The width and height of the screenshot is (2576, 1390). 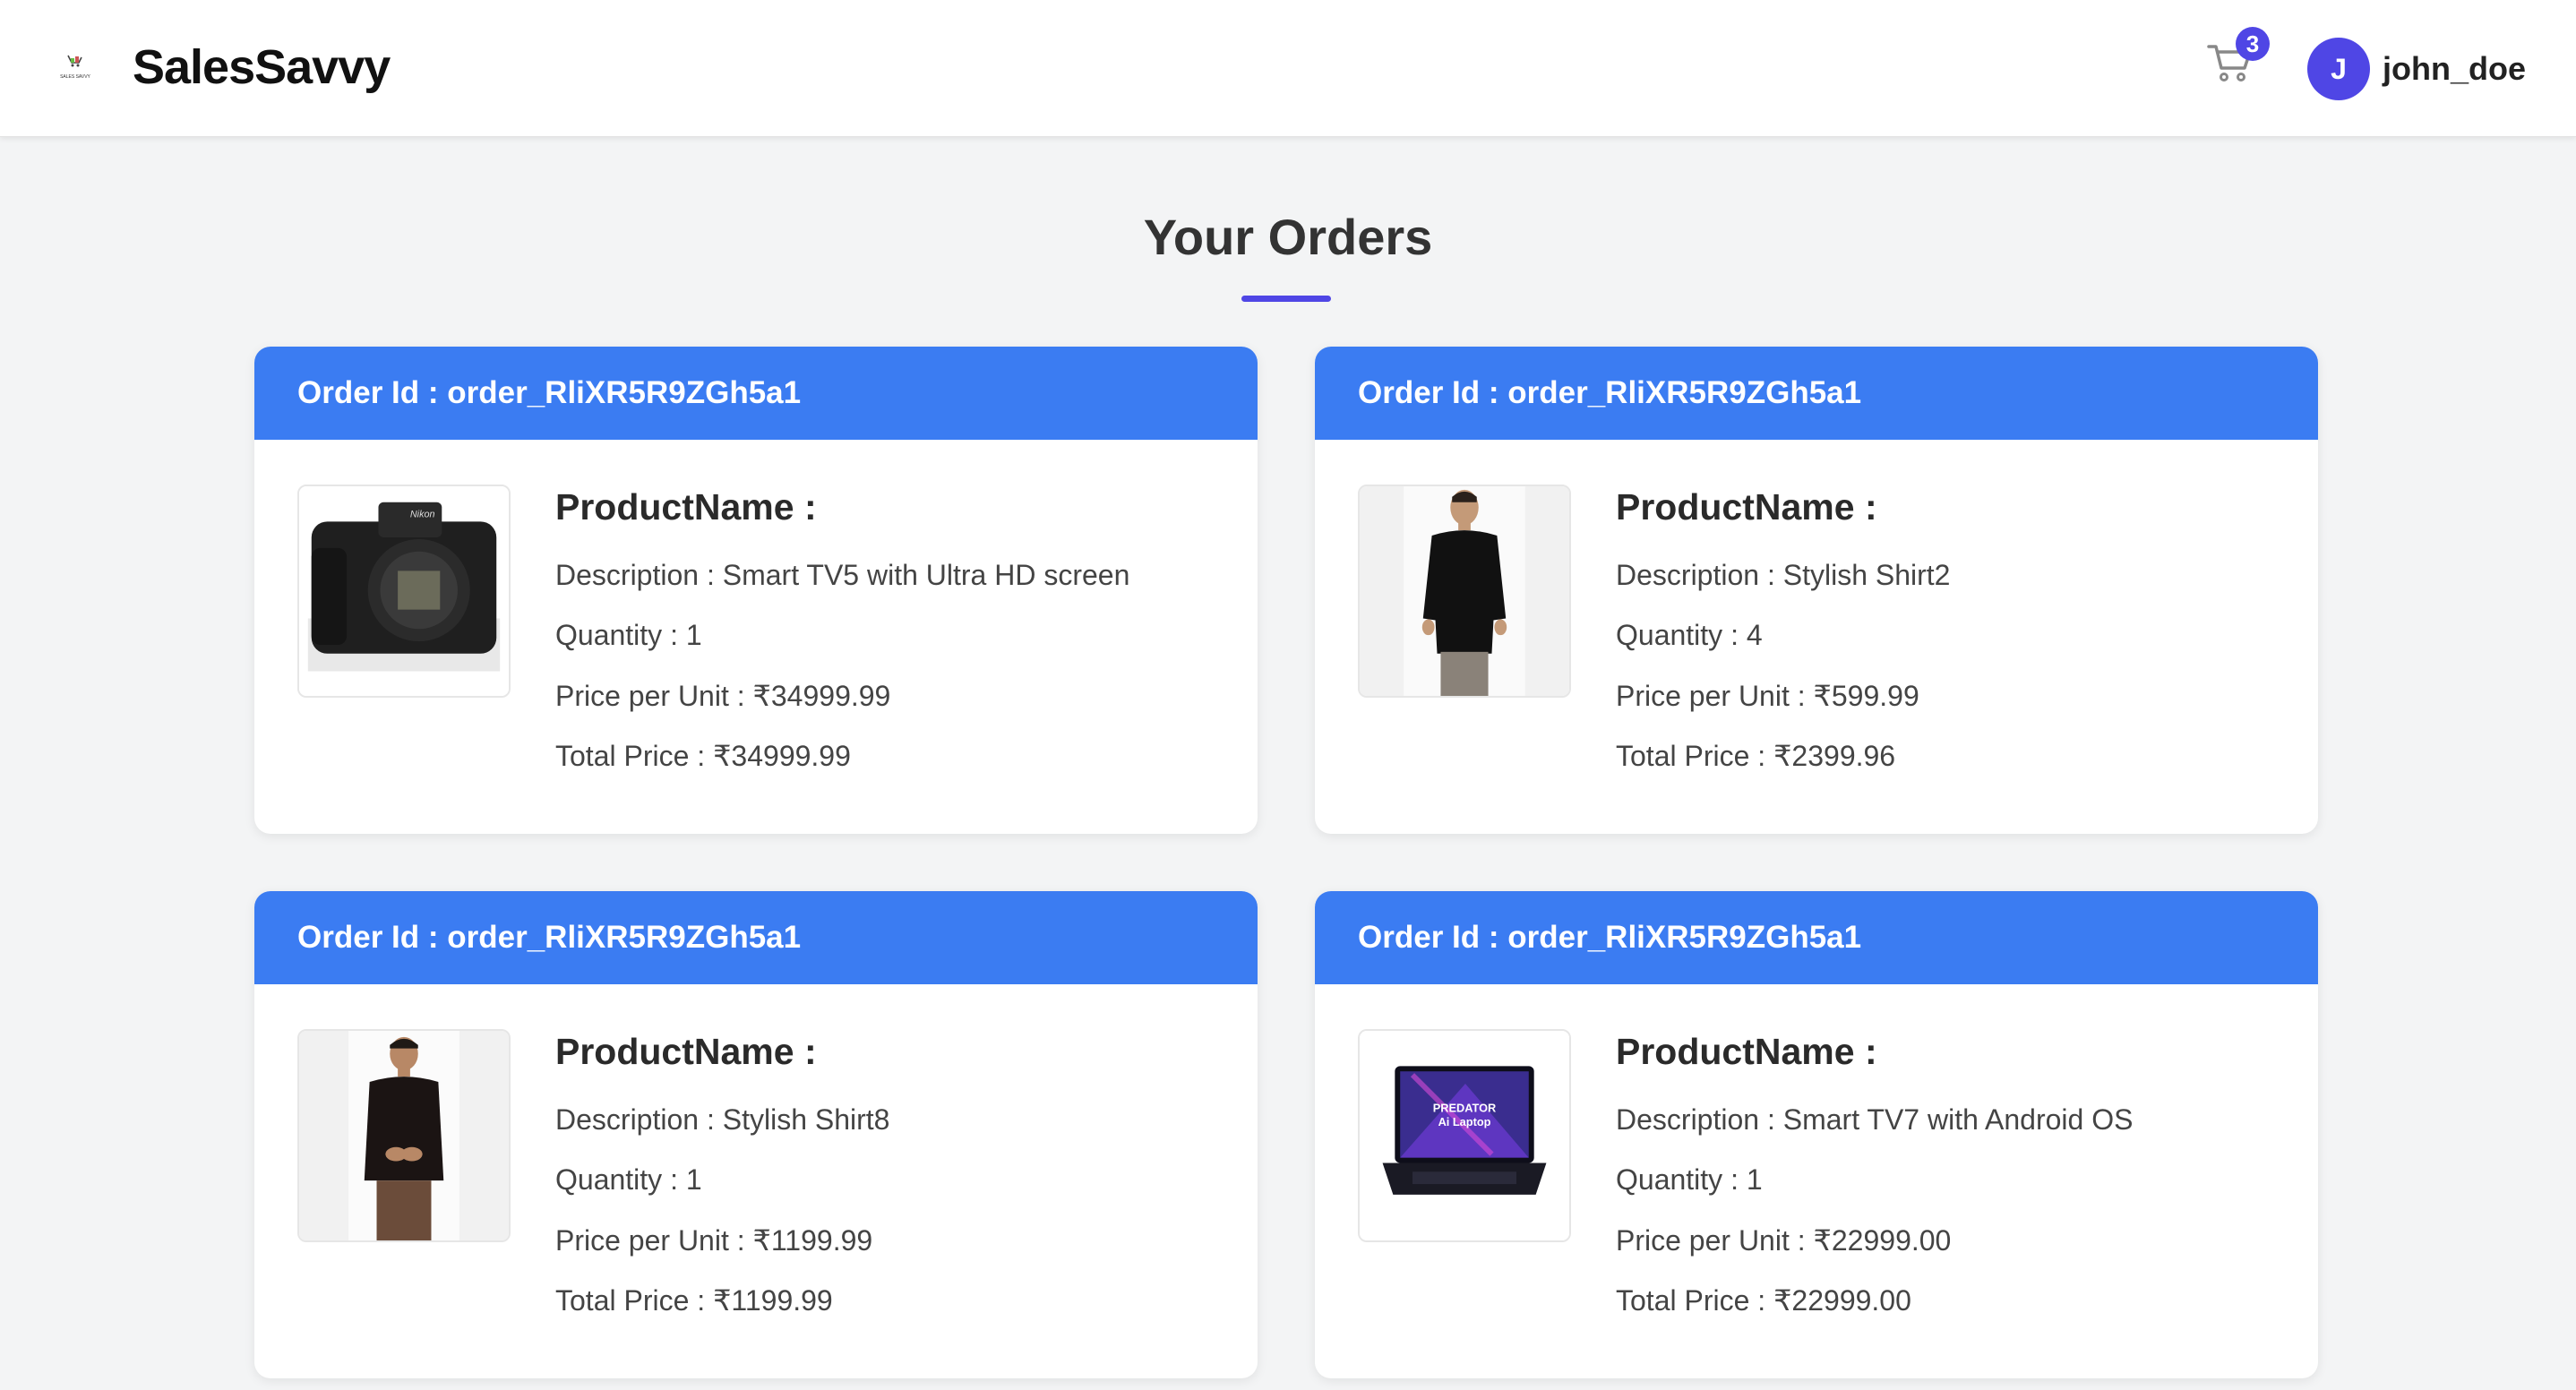 What do you see at coordinates (1767, 696) in the screenshot?
I see `price-per-unit: Price per Unit : ₹599.99` at bounding box center [1767, 696].